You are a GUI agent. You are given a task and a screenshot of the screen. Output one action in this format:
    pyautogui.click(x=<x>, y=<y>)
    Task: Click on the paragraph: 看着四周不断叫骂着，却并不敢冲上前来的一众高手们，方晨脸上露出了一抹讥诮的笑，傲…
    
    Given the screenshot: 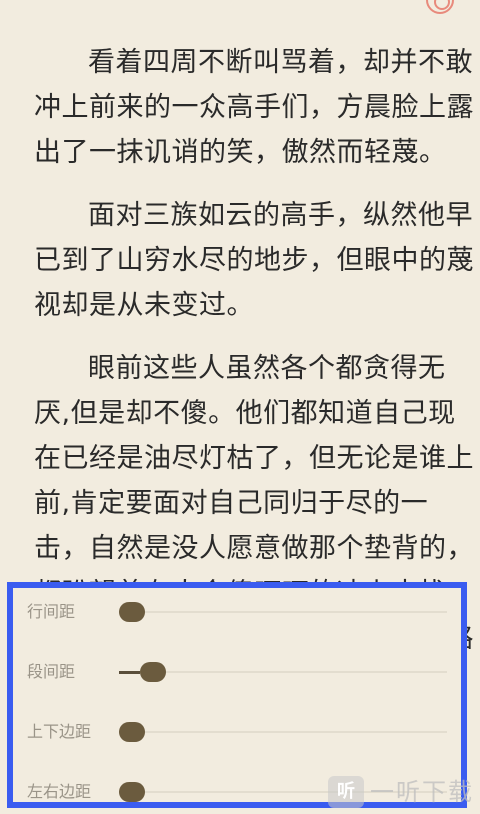 What is the action you would take?
    pyautogui.click(x=254, y=107)
    